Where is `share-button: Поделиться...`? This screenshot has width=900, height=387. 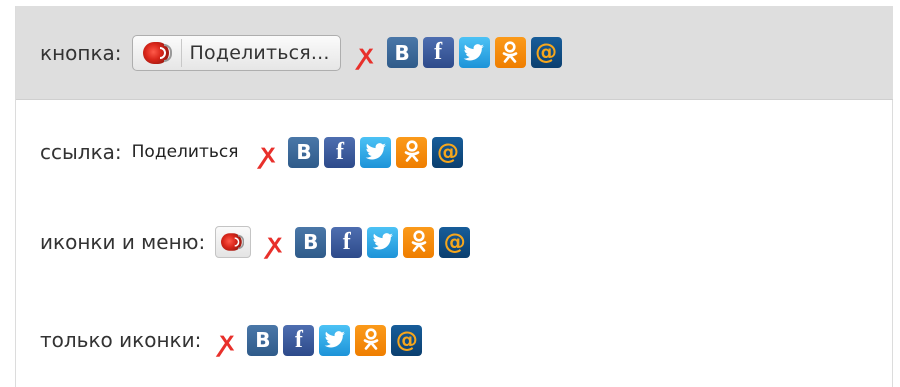
share-button: Поделиться... is located at coordinates (236, 52).